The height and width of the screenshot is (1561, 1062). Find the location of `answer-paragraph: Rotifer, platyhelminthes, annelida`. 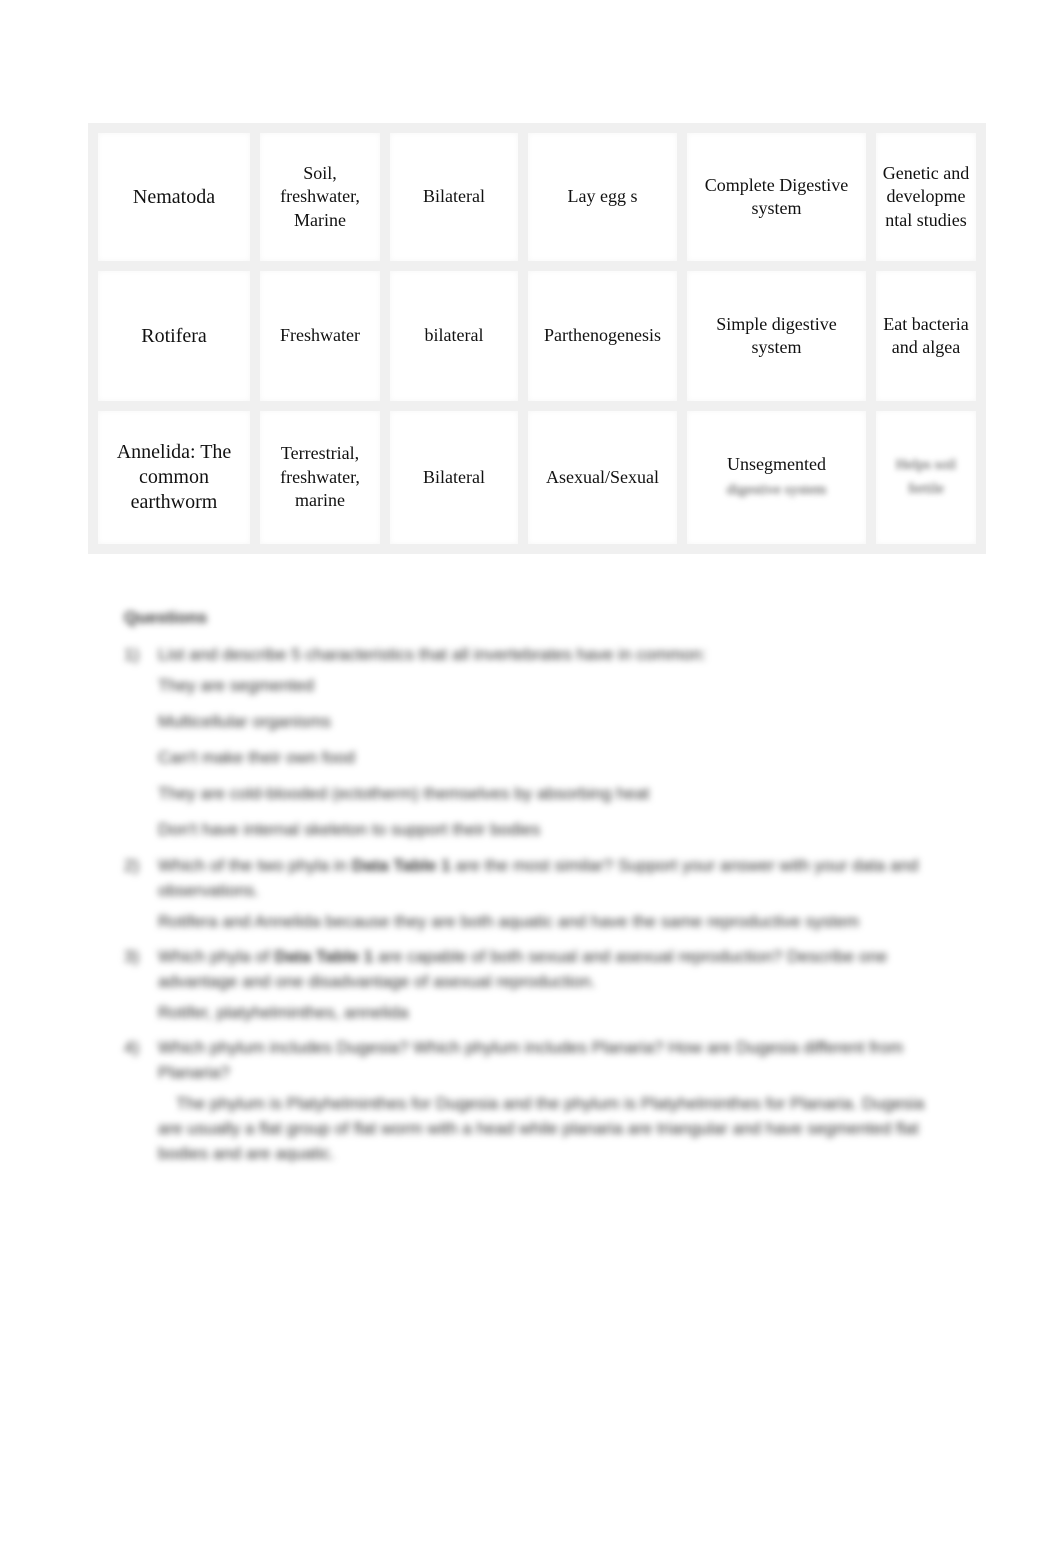

answer-paragraph: Rotifer, platyhelminthes, annelida is located at coordinates (283, 1012).